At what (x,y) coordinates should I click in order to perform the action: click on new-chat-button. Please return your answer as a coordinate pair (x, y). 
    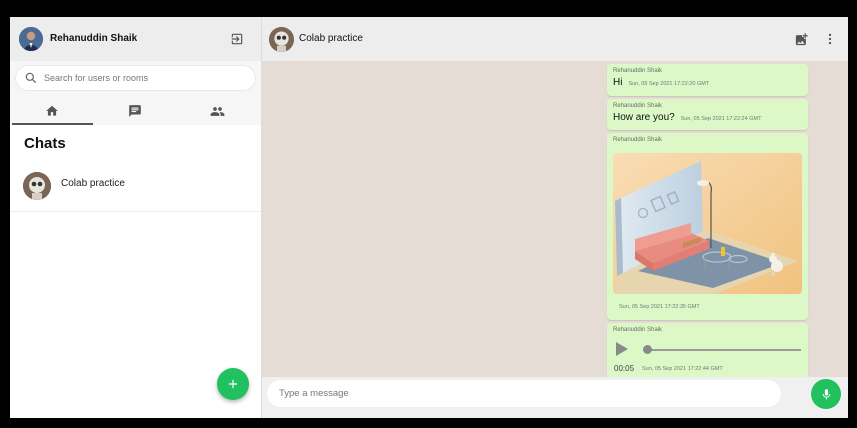
    Looking at the image, I should click on (233, 384).